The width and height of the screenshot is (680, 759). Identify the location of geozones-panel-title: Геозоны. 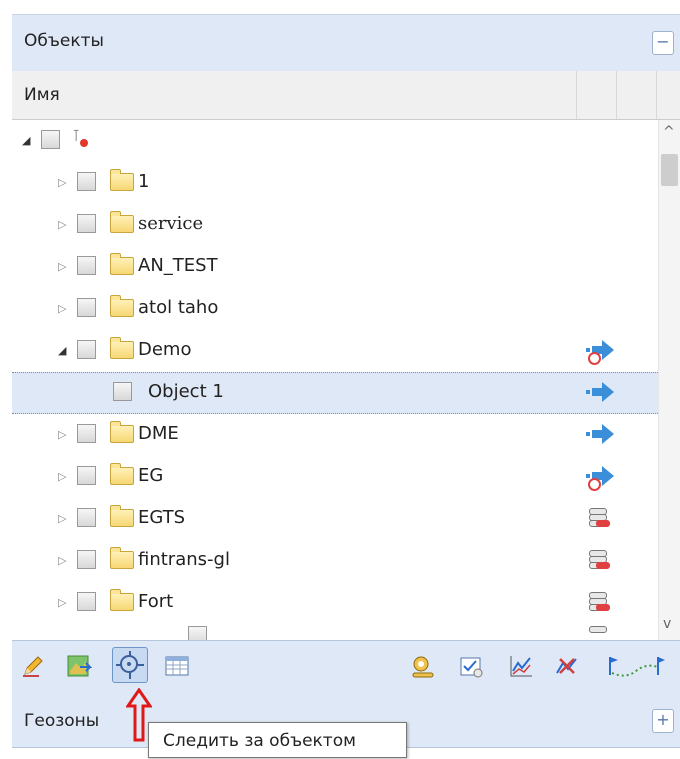
(62, 721).